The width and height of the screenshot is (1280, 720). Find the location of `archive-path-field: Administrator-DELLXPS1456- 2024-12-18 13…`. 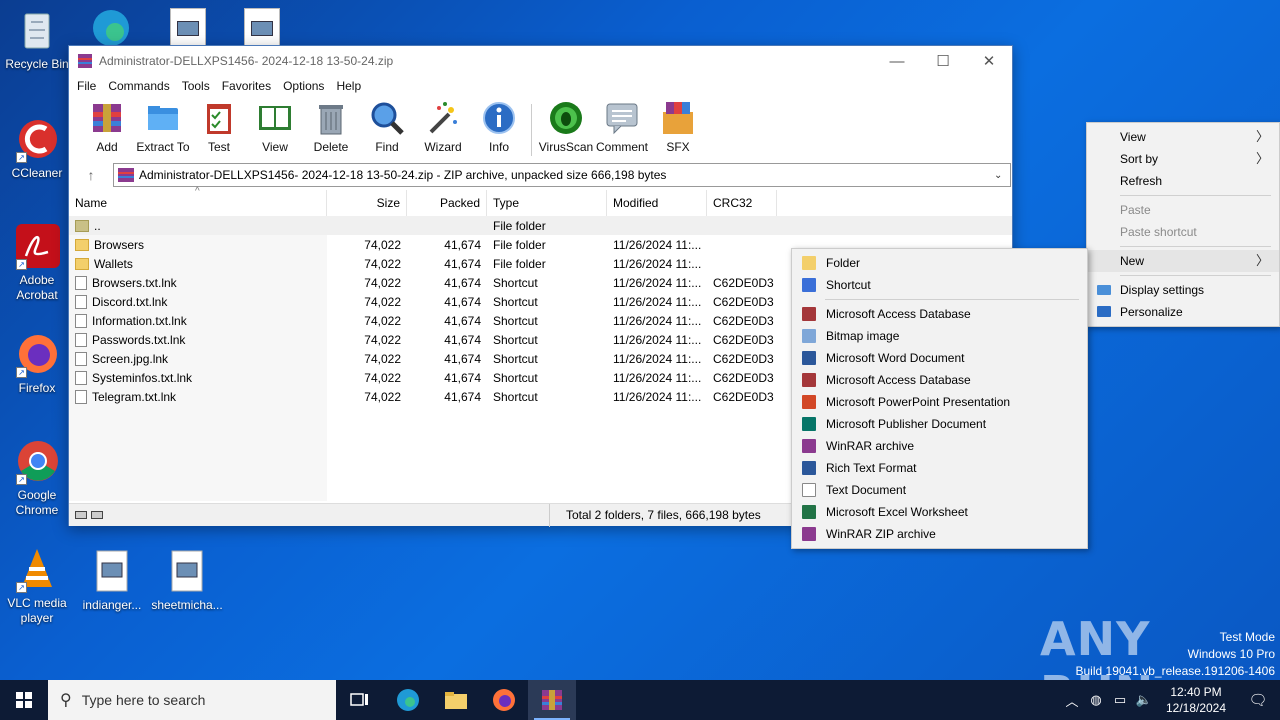

archive-path-field: Administrator-DELLXPS1456- 2024-12-18 13… is located at coordinates (562, 175).